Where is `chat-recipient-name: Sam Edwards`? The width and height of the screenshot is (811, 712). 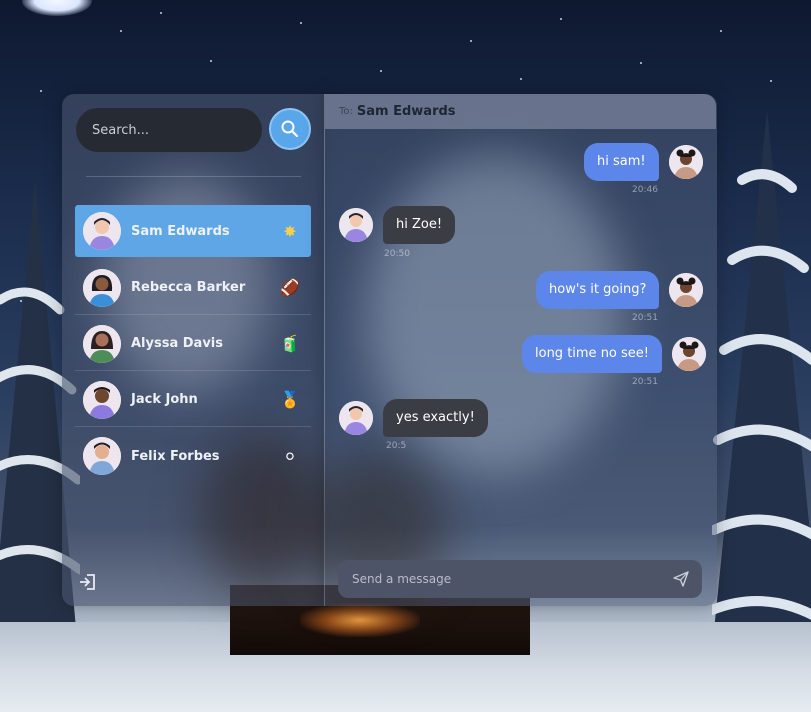 chat-recipient-name: Sam Edwards is located at coordinates (406, 111).